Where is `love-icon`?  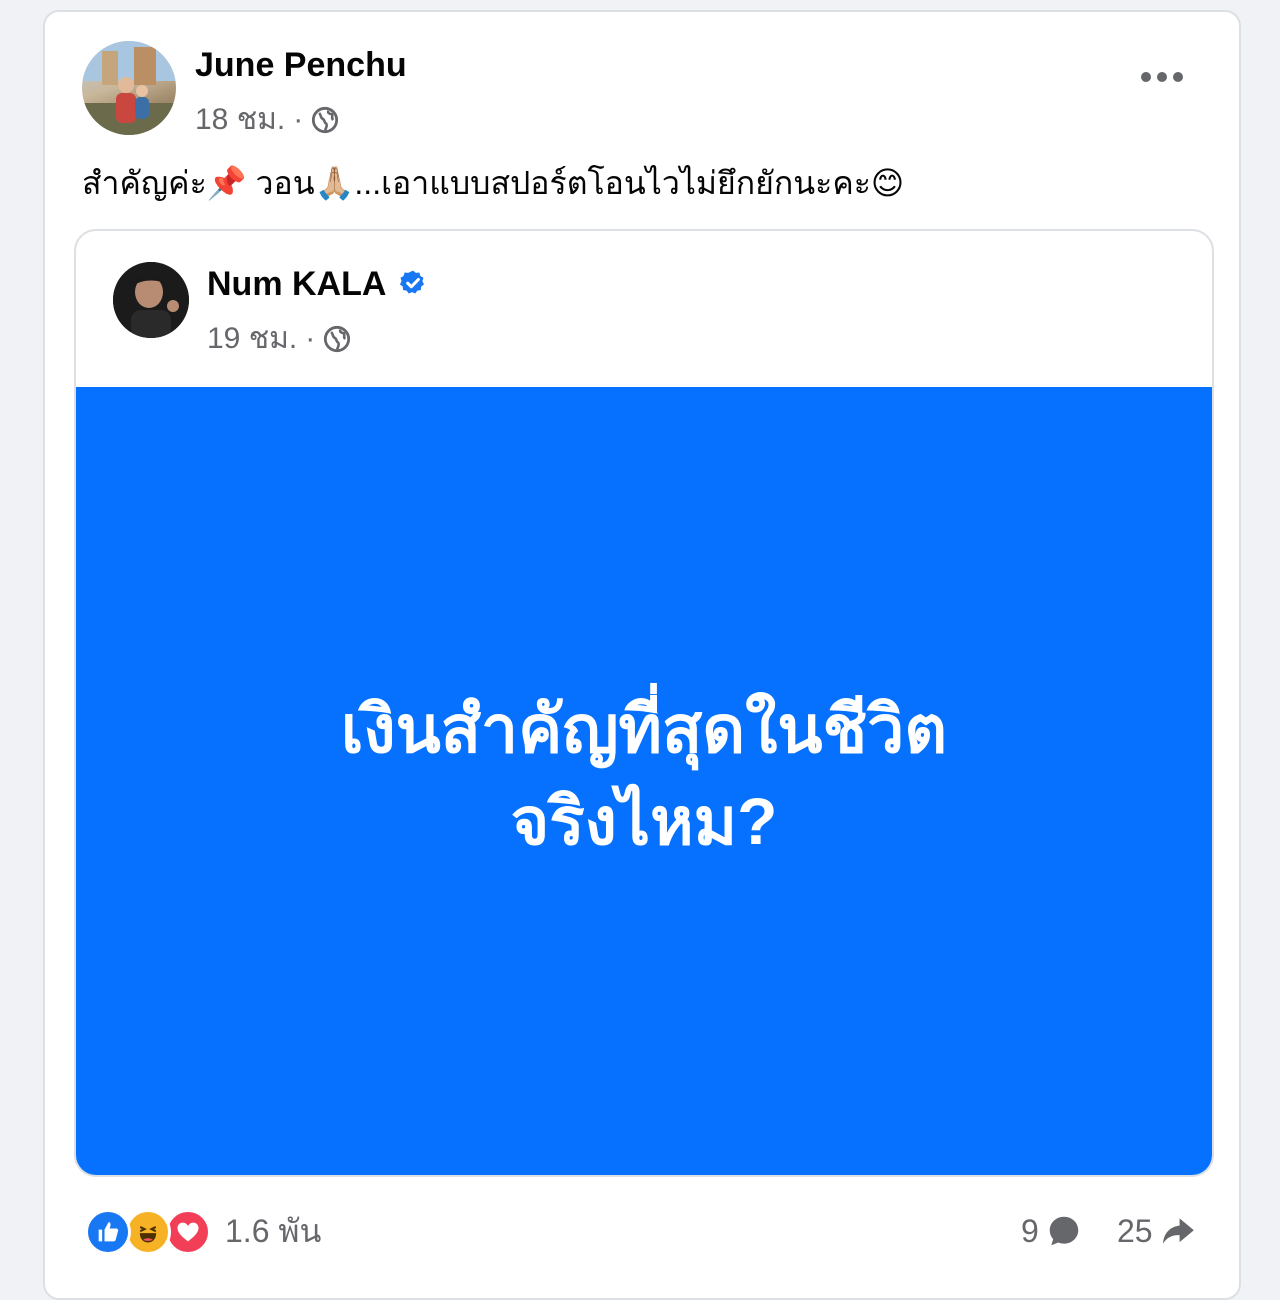
love-icon is located at coordinates (188, 1231).